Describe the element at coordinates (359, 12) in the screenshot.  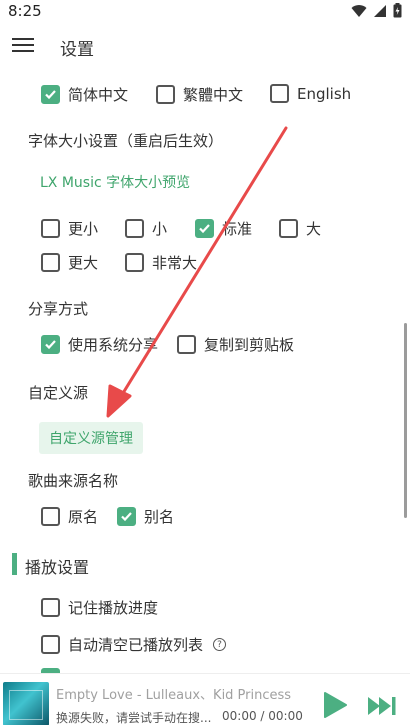
I see `wifi-icon` at that location.